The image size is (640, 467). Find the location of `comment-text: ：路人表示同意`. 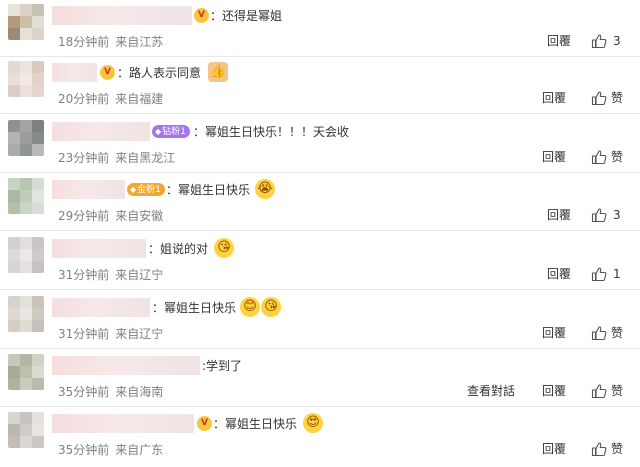

comment-text: ：路人表示同意 is located at coordinates (159, 73).